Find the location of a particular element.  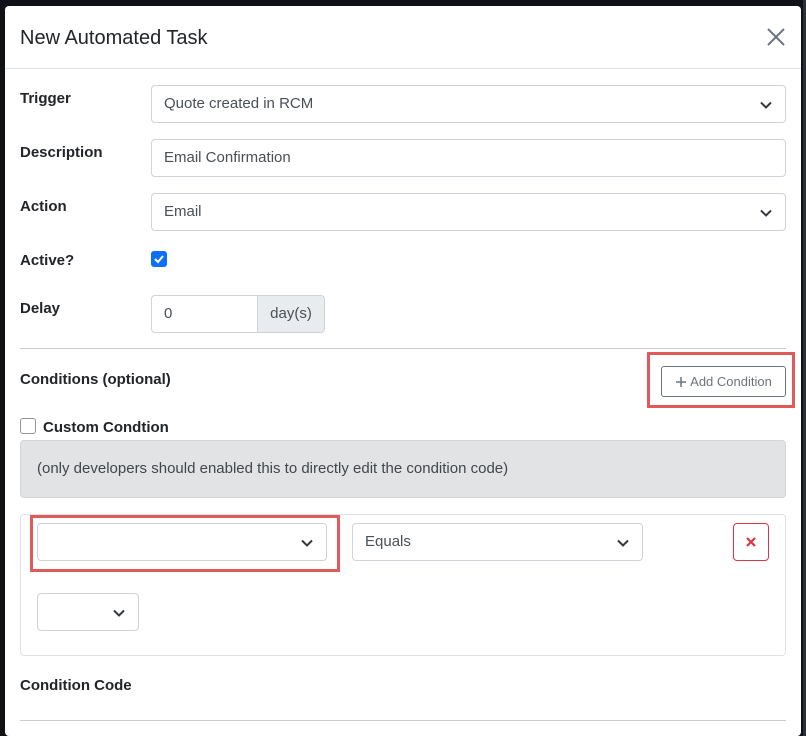

close-icon is located at coordinates (776, 37).